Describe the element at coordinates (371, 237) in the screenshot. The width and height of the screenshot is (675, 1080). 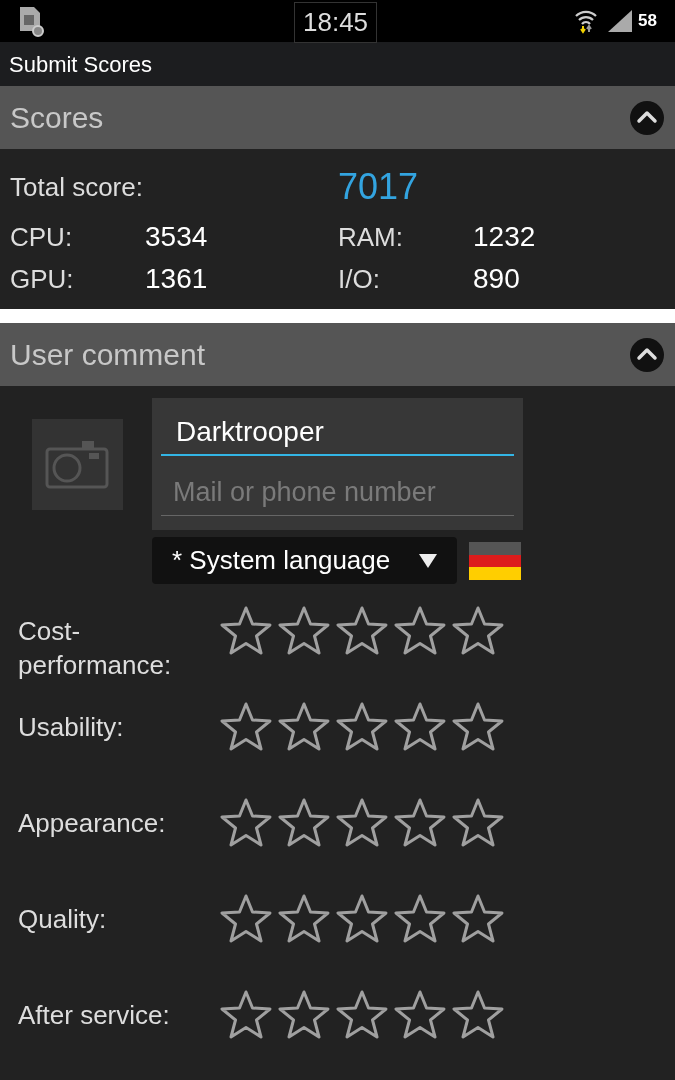
I see `score-label: RAM:` at that location.